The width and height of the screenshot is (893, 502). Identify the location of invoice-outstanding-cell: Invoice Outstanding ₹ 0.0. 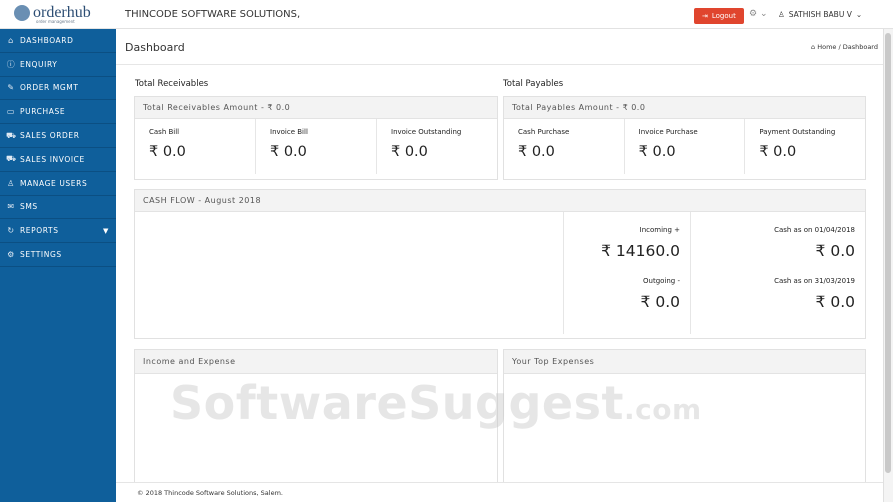
(437, 146).